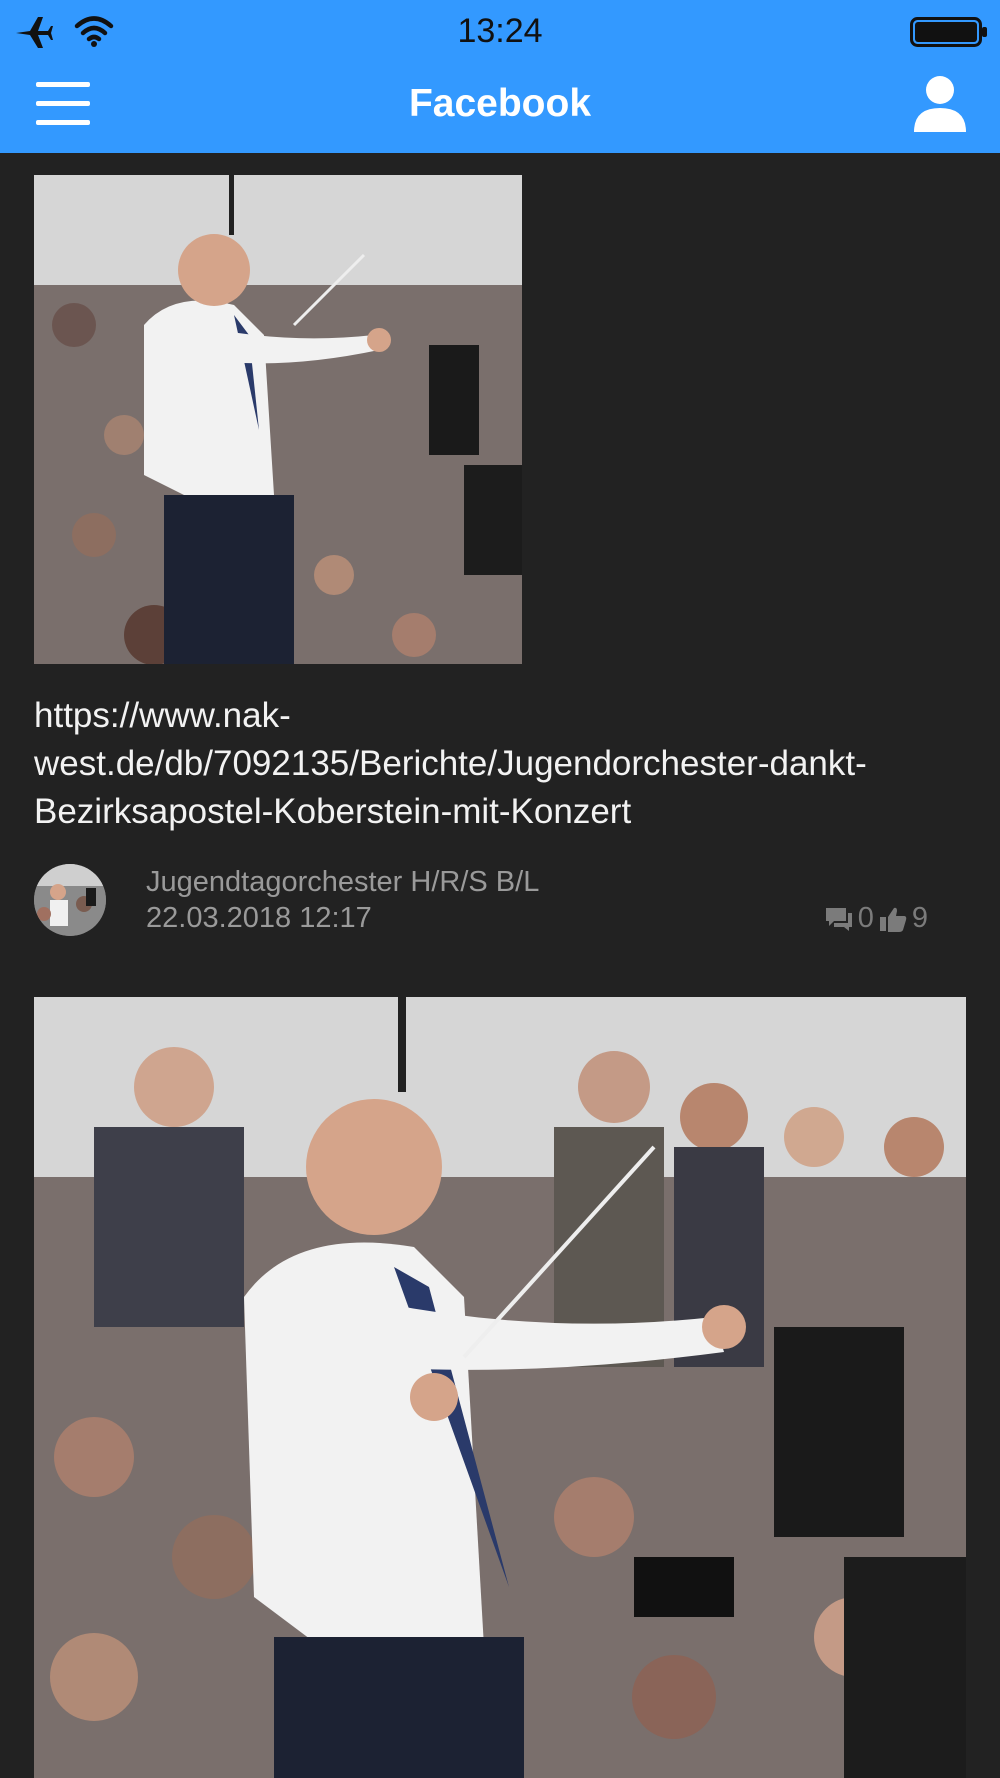  What do you see at coordinates (940, 104) in the screenshot?
I see `user-profile-icon` at bounding box center [940, 104].